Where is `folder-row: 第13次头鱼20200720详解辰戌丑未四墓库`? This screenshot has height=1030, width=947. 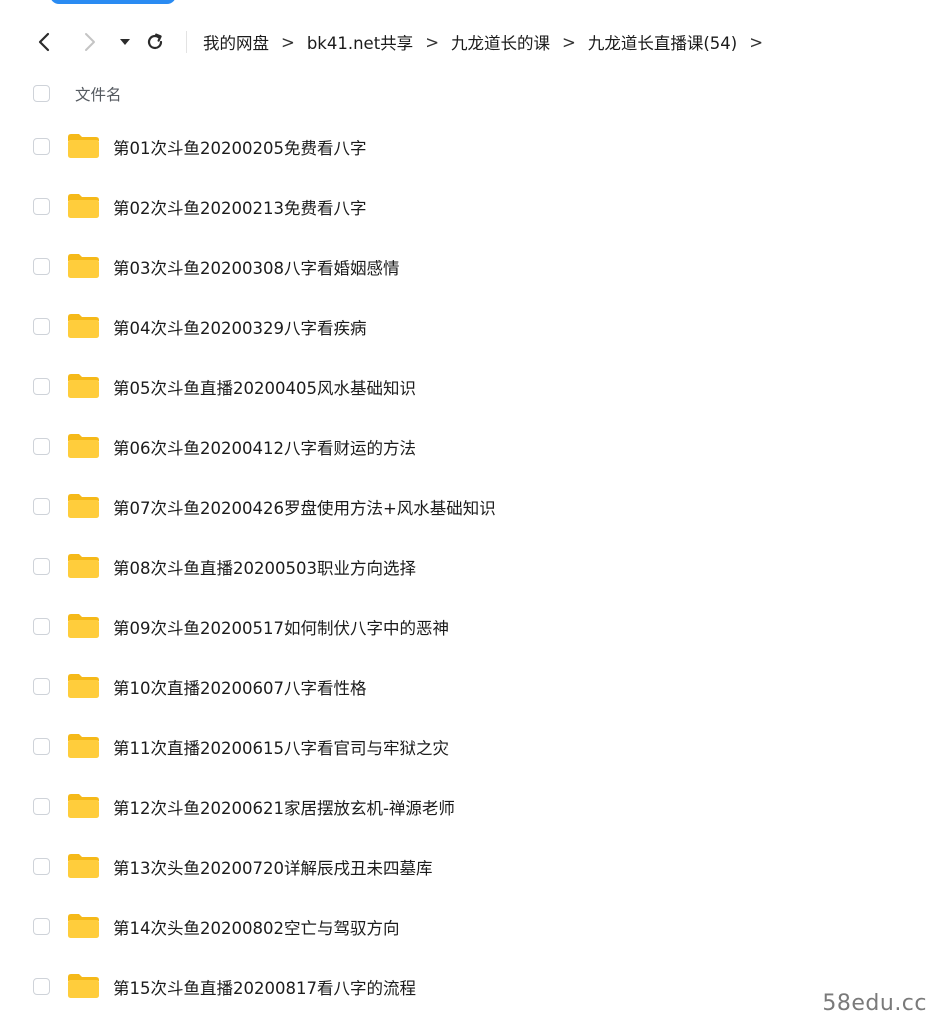 folder-row: 第13次头鱼20200720详解辰戌丑未四墓库 is located at coordinates (450, 867).